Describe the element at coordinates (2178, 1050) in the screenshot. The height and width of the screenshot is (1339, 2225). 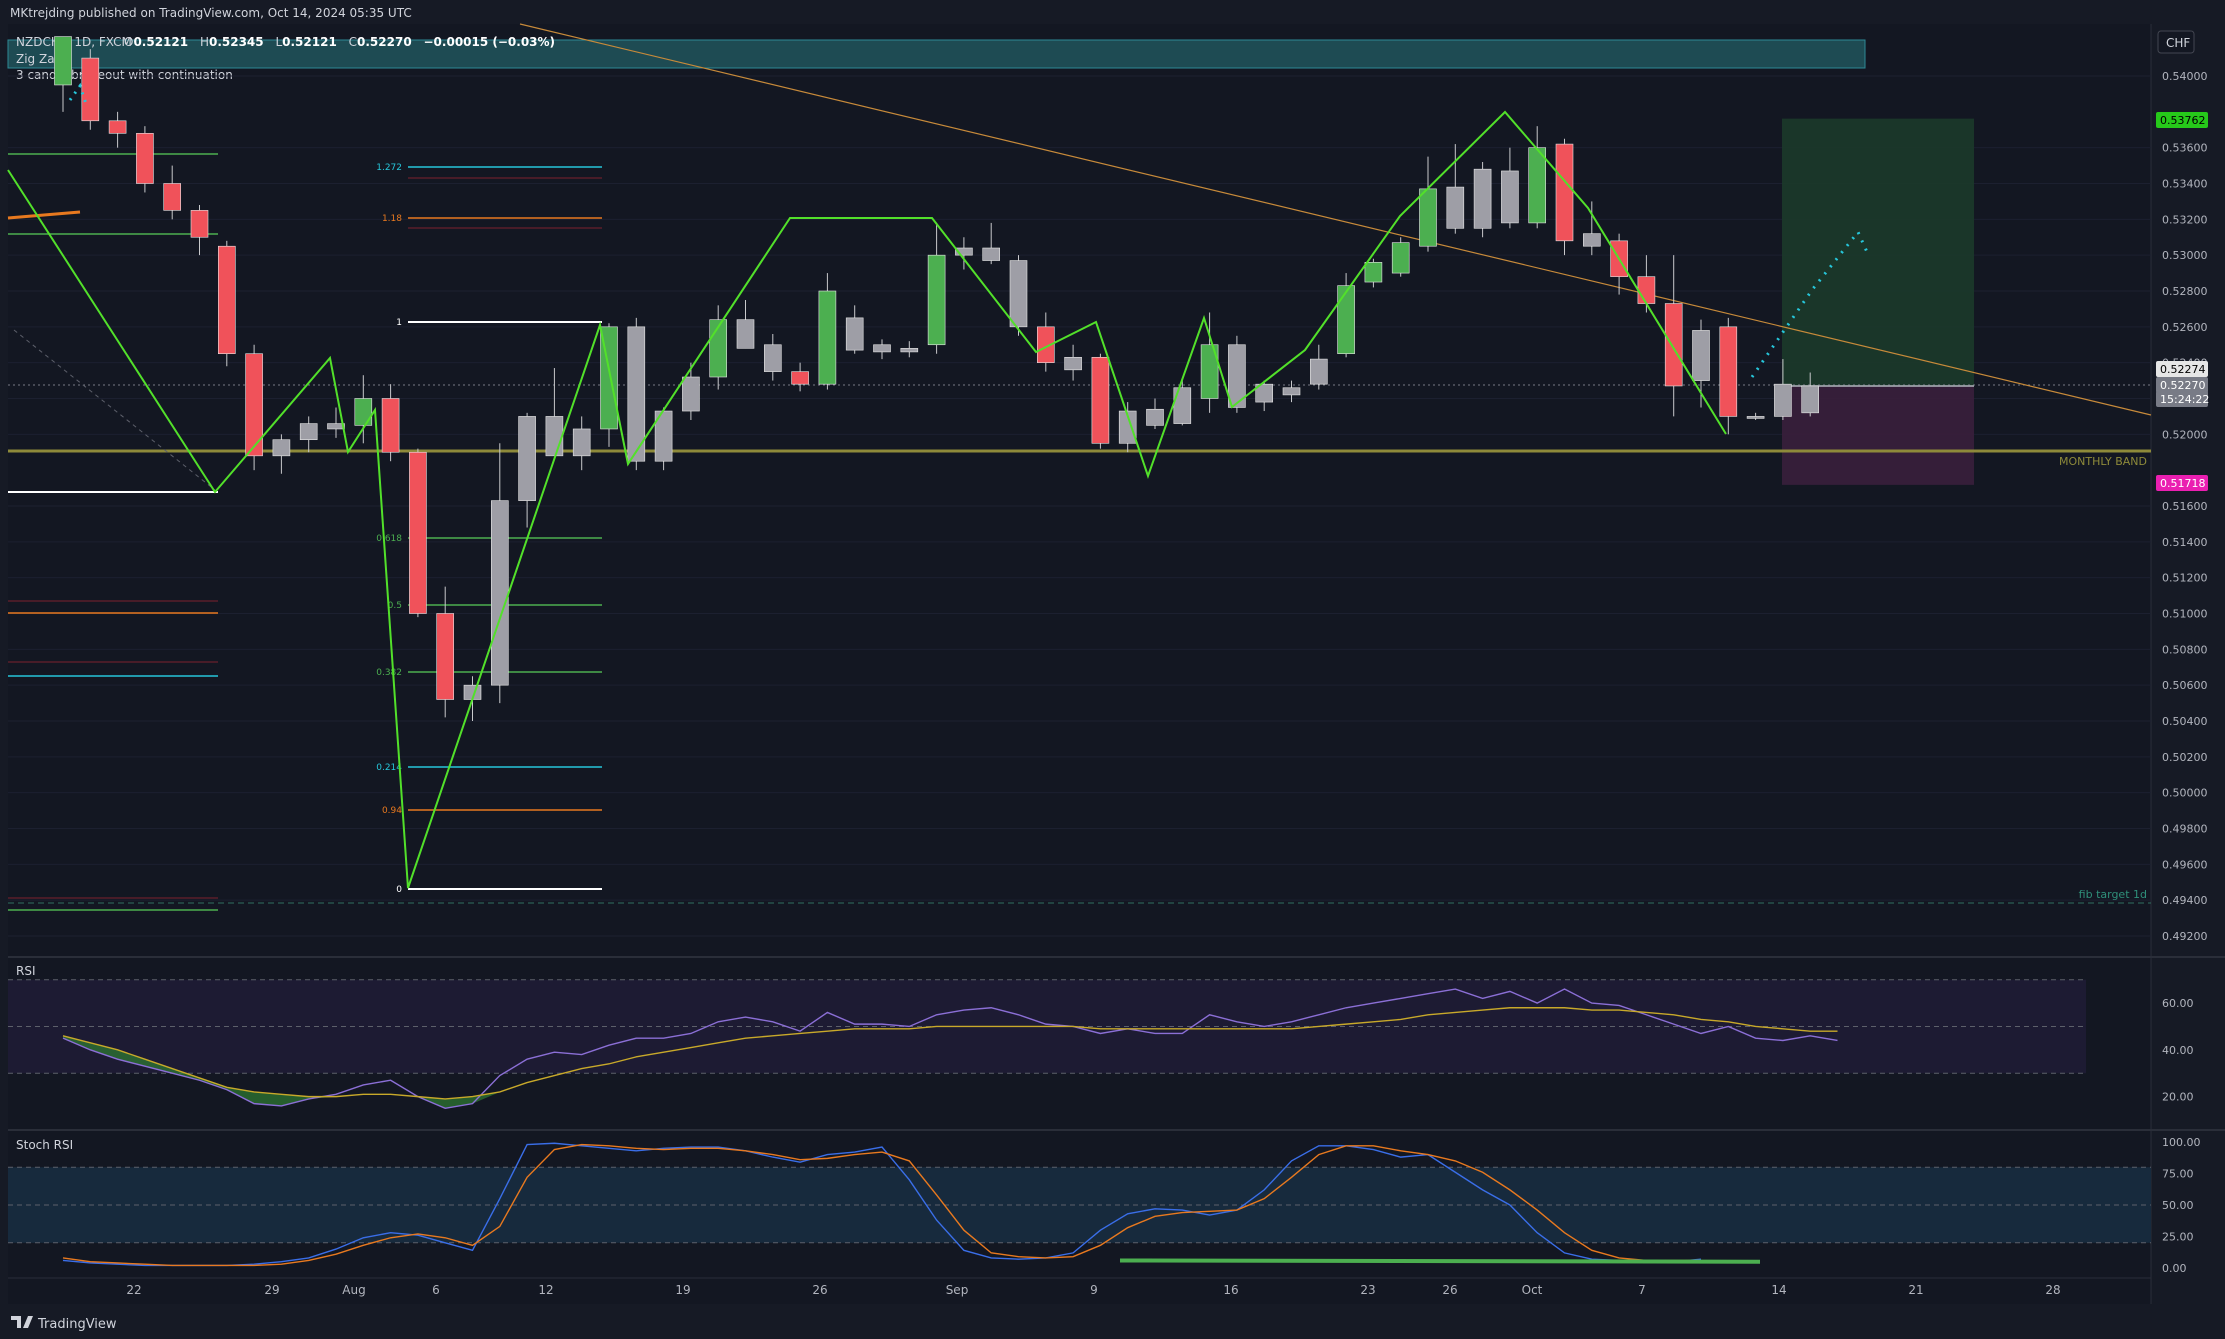
I see `rsi-tick-label: 40.00` at that location.